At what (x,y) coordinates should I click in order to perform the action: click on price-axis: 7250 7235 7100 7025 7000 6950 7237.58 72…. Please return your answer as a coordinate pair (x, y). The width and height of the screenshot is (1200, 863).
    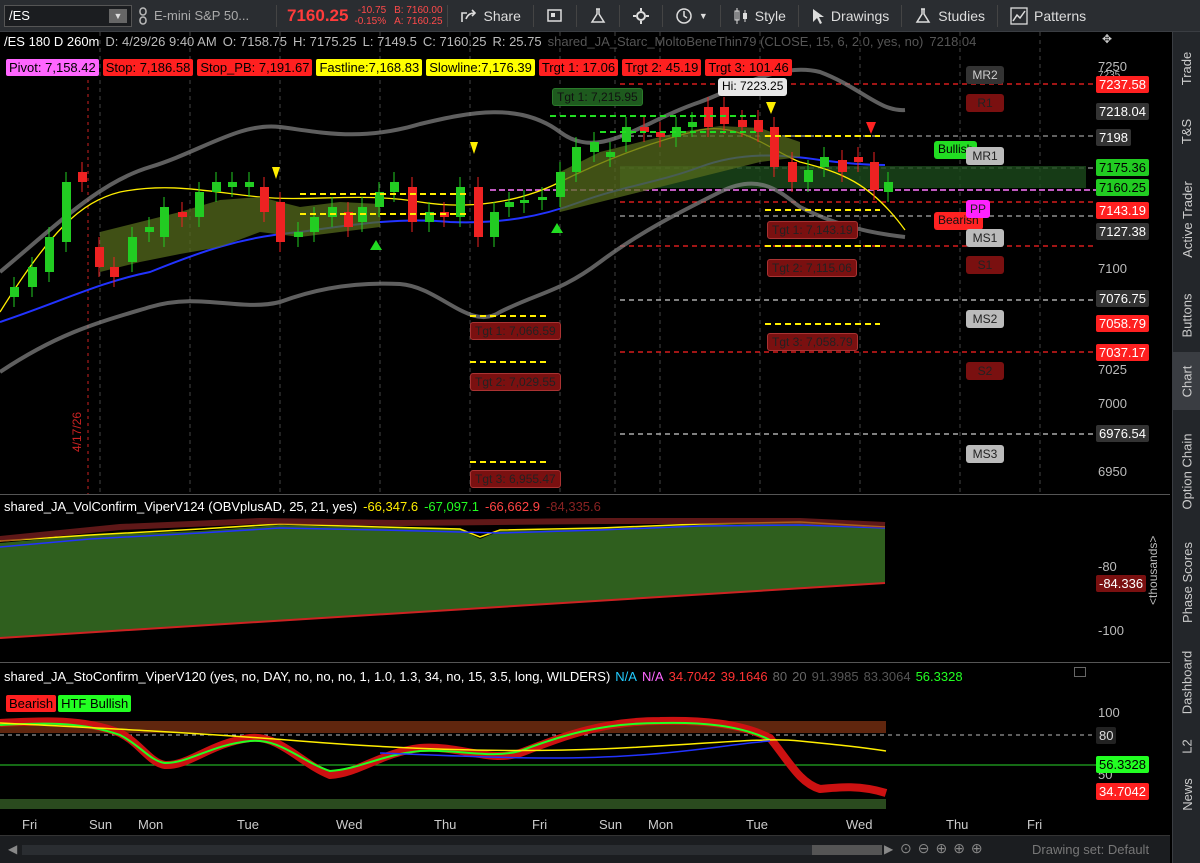
    Looking at the image, I should click on (1132, 263).